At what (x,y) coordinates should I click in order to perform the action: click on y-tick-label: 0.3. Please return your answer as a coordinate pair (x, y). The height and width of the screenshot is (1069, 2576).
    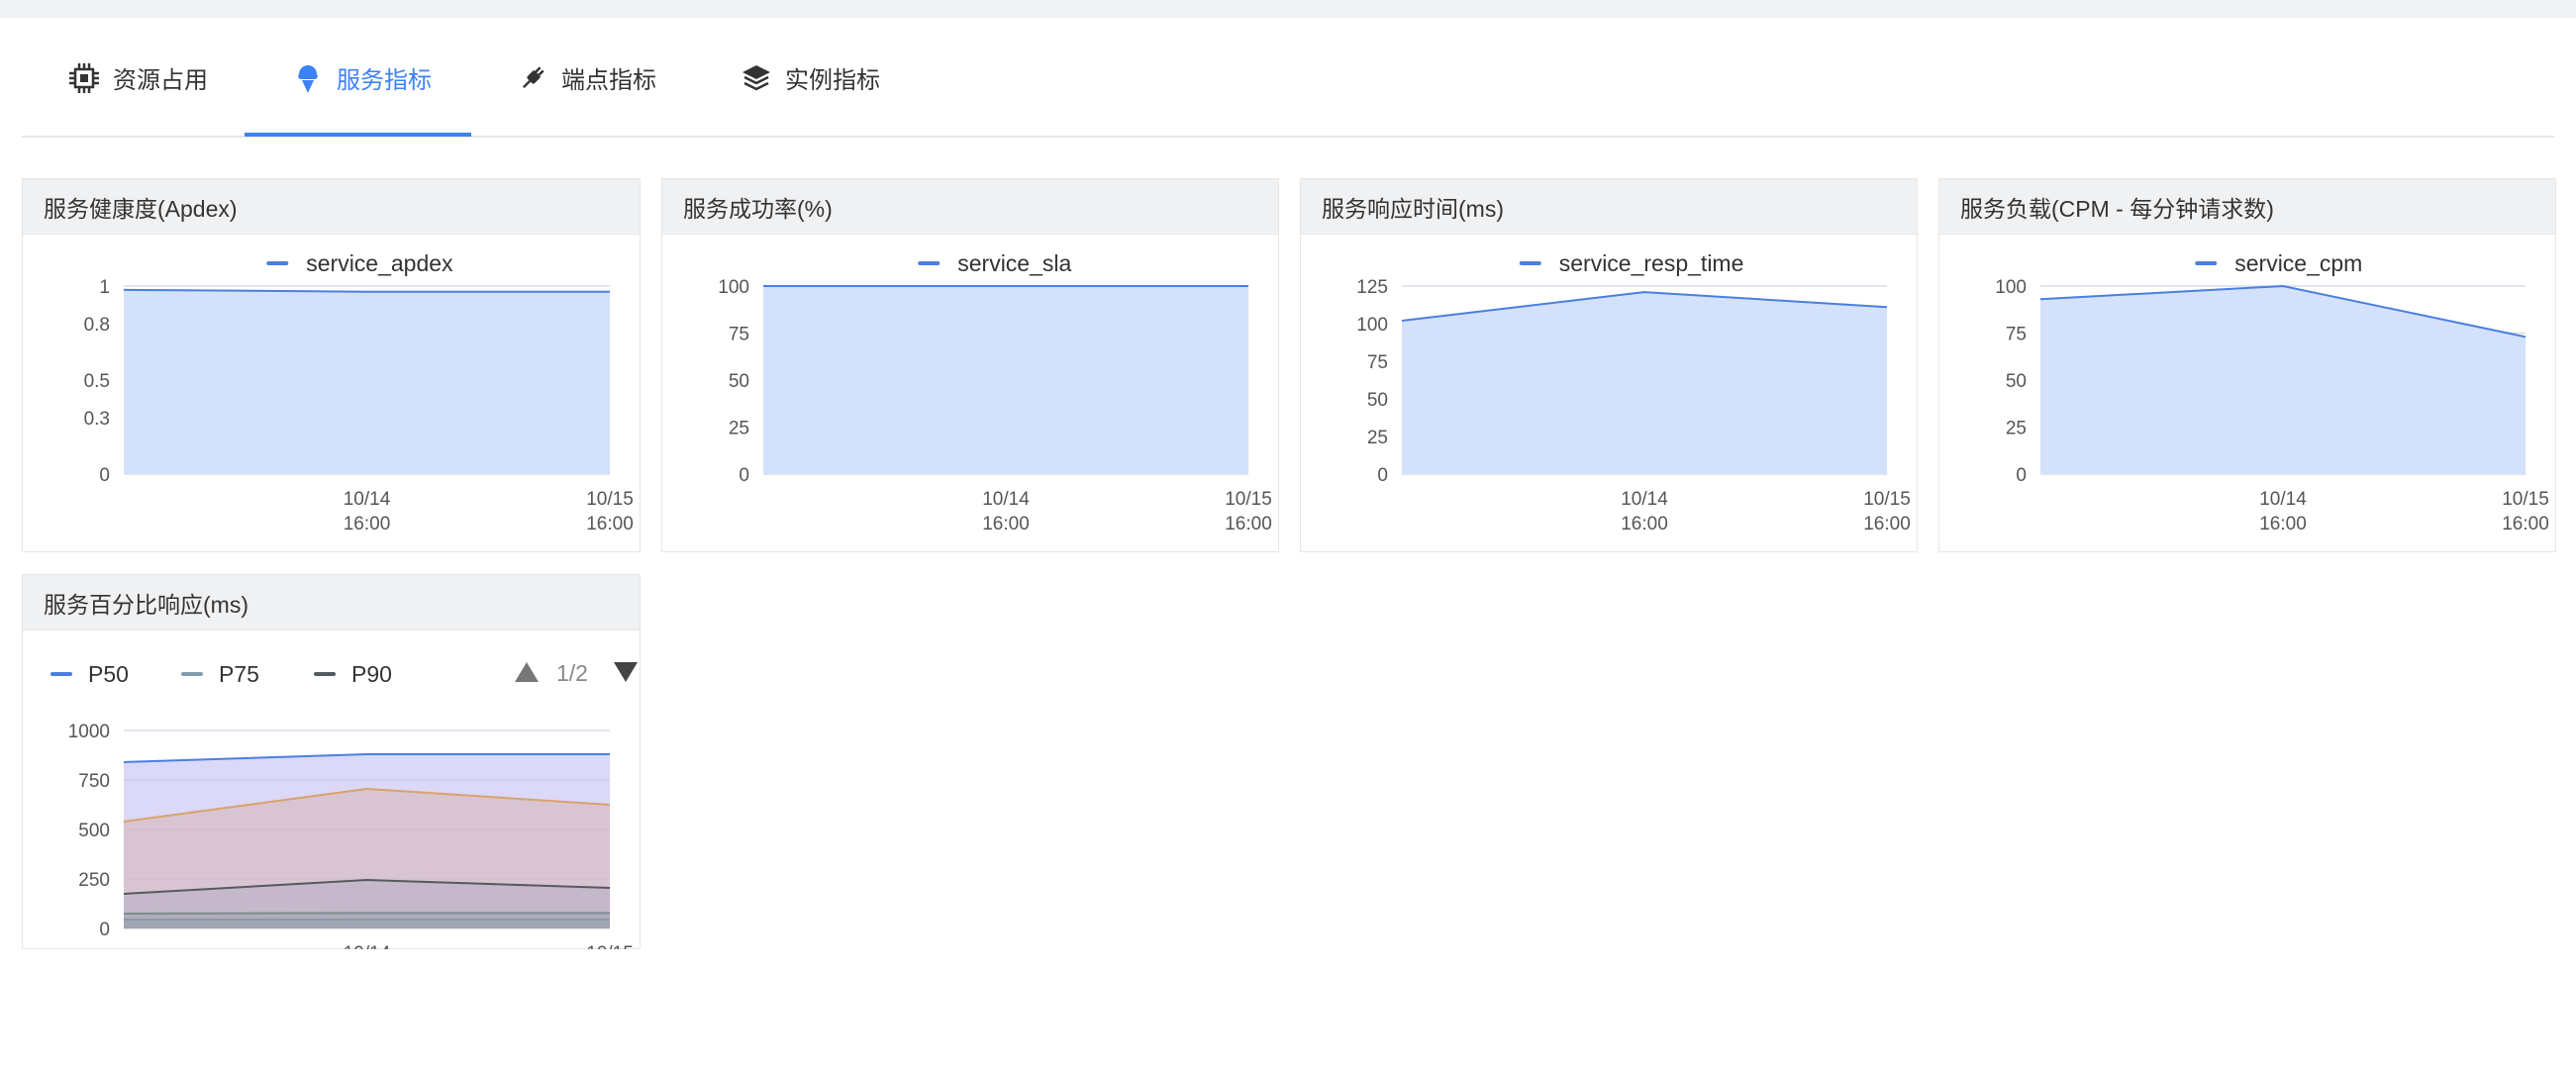
    Looking at the image, I should click on (97, 419).